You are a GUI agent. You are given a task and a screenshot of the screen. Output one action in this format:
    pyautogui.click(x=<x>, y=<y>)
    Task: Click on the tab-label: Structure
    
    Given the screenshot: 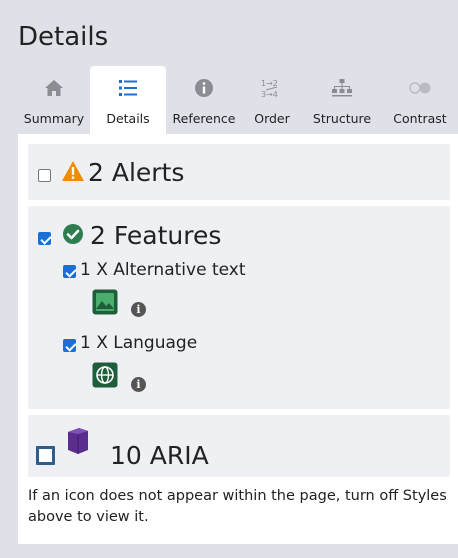 What is the action you would take?
    pyautogui.click(x=342, y=118)
    